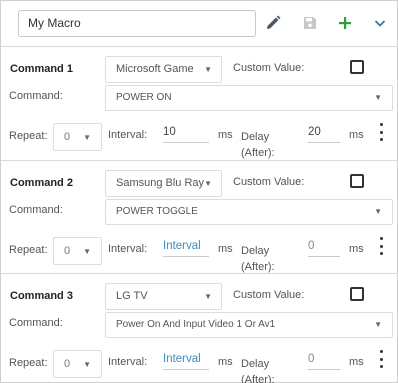  Describe the element at coordinates (196, 324) in the screenshot. I see `command-select-value: Power On And Input Video 1 Or Av1` at that location.